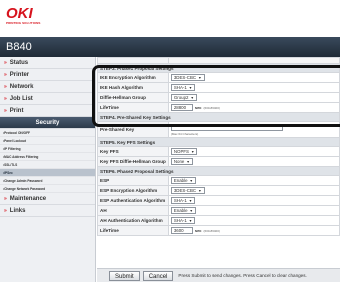 The width and height of the screenshot is (340, 282). What do you see at coordinates (181, 161) in the screenshot?
I see `key-pfs-dh-select: None ▼` at bounding box center [181, 161].